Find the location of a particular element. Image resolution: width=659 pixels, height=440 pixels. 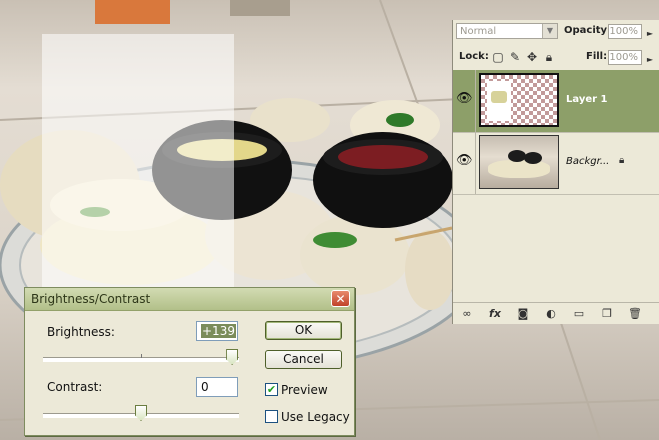

brightness-value: +139 is located at coordinates (218, 331).